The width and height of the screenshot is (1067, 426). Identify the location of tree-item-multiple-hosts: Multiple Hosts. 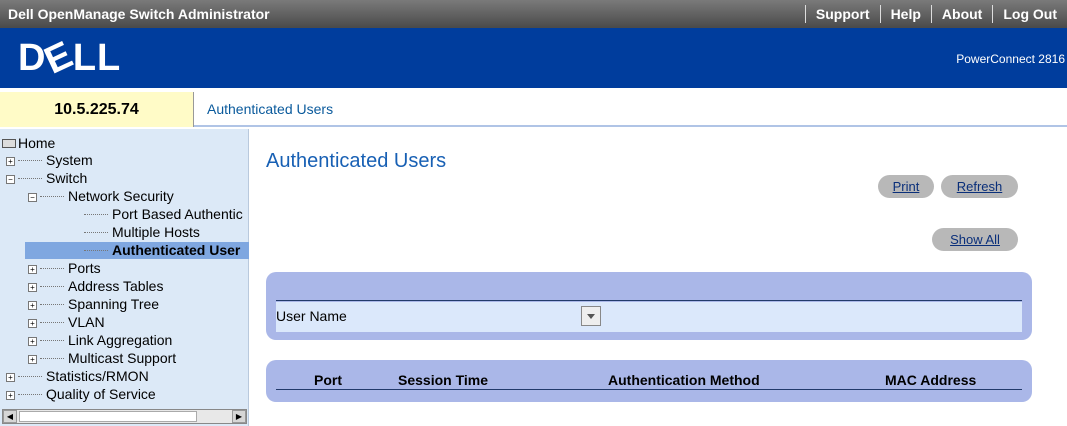
(142, 232).